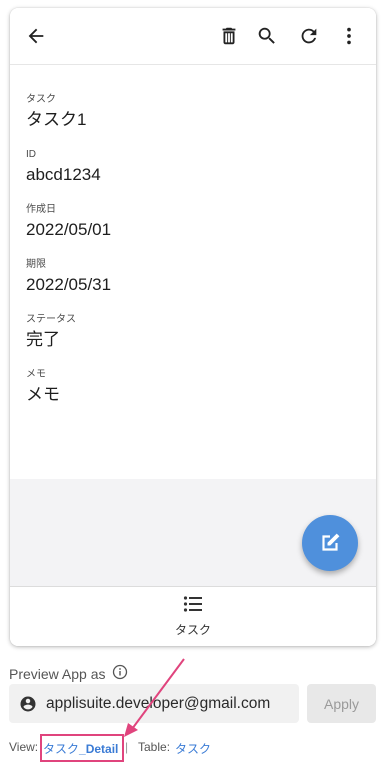  I want to click on nav-item-label: タスク, so click(192, 630).